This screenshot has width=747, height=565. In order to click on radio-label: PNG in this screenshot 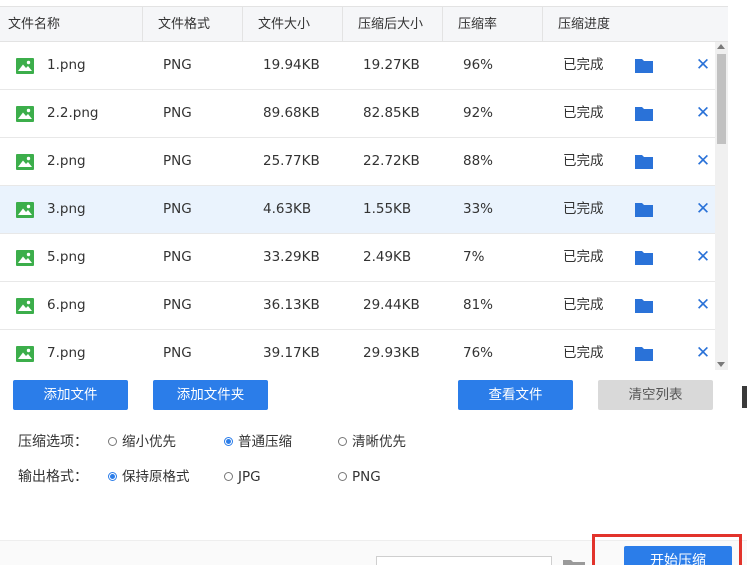, I will do `click(366, 477)`.